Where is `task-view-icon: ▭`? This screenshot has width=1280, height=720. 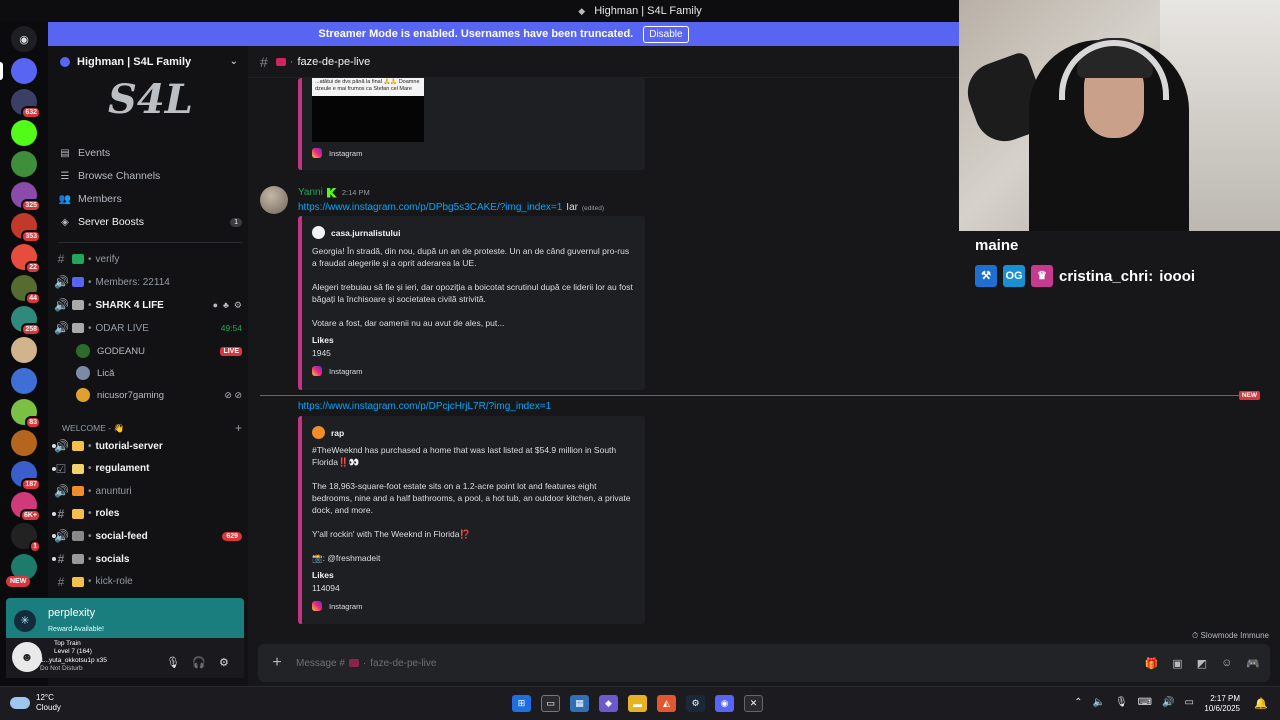
task-view-icon: ▭ is located at coordinates (550, 703).